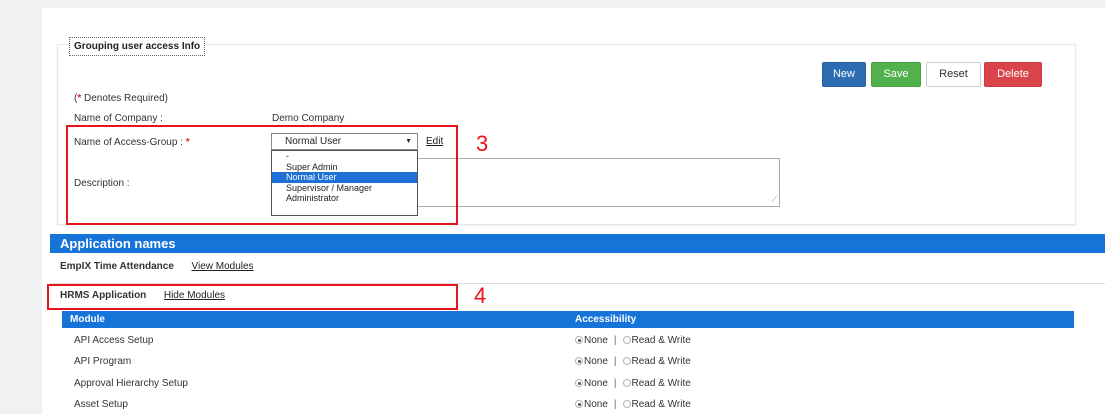 The image size is (1105, 414). Describe the element at coordinates (480, 295) in the screenshot. I see `annotation-label-4: 4` at that location.